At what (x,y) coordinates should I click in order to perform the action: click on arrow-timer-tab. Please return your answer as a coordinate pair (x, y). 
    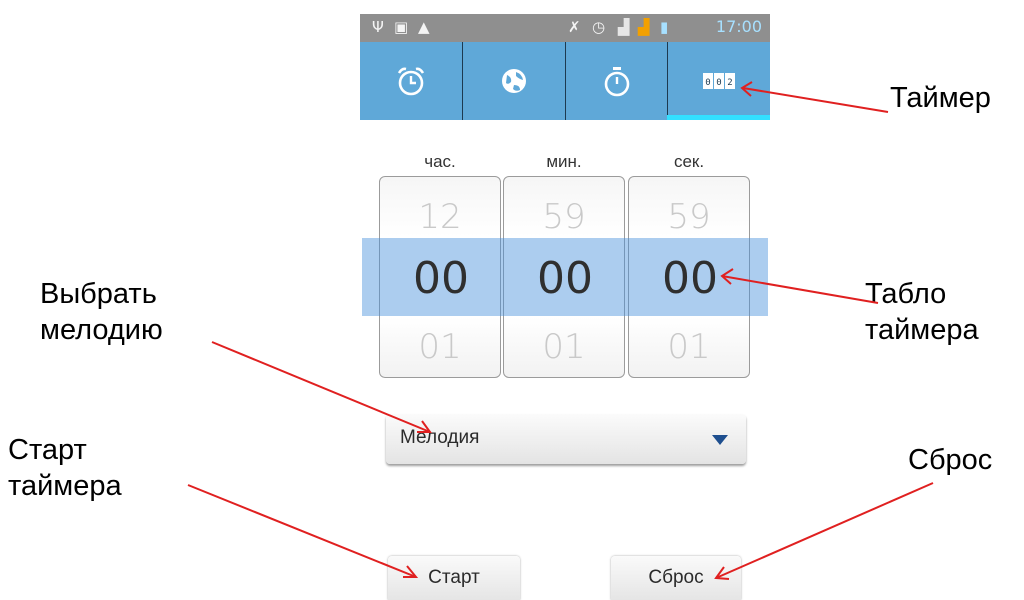
    Looking at the image, I should click on (815, 100).